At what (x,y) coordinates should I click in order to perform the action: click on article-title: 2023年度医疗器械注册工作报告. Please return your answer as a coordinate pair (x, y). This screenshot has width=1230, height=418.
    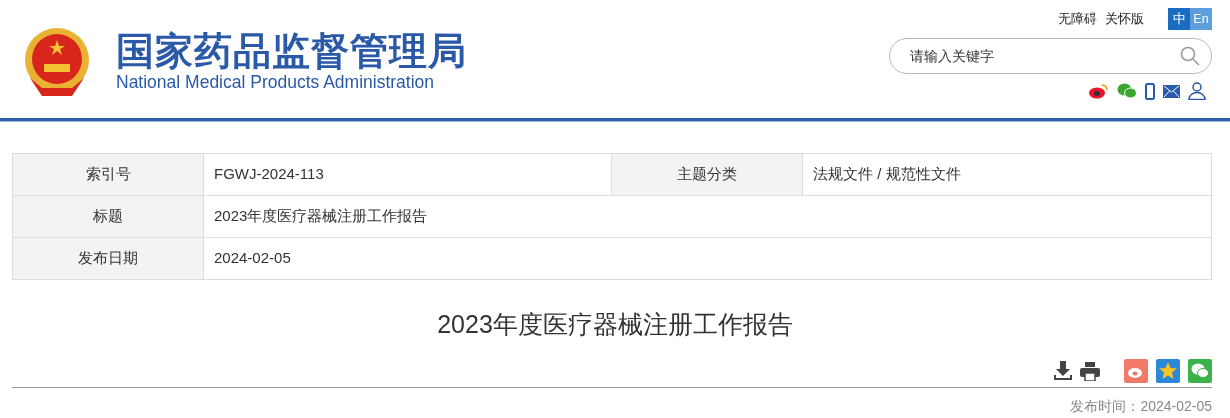
    Looking at the image, I should click on (615, 324).